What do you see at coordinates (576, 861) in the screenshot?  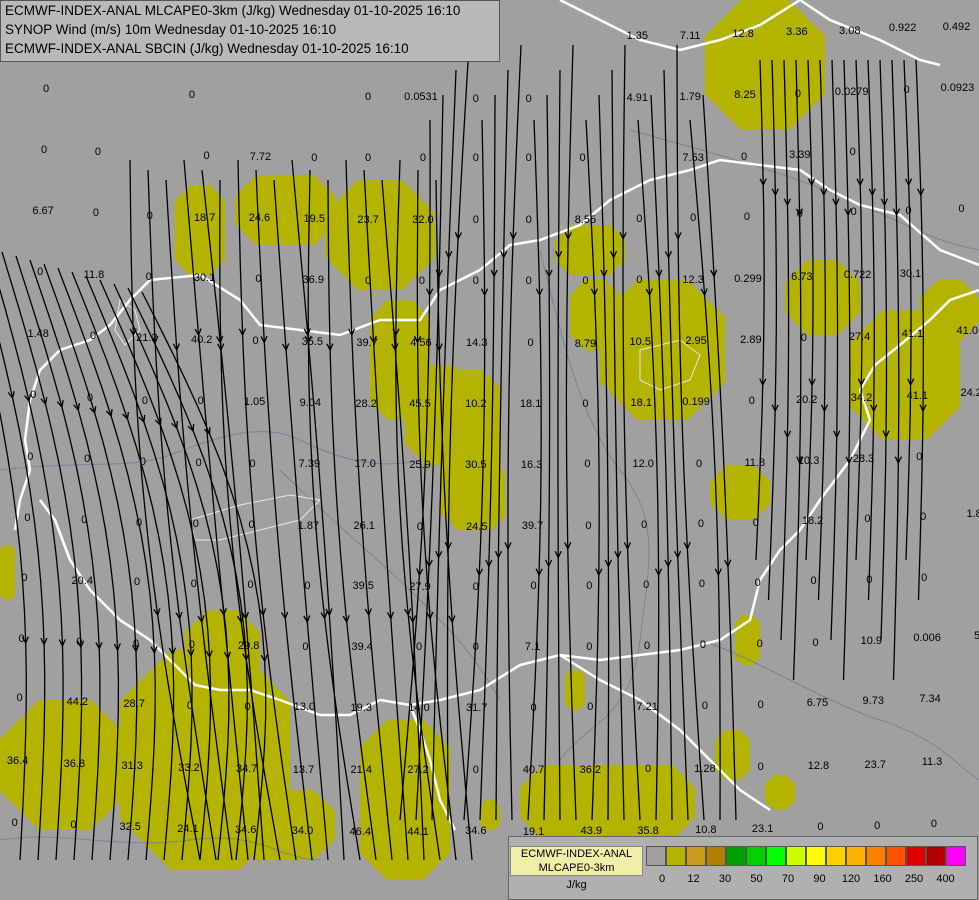 I see `legend-title: ECMWF-INDEX-ANAL MLCAPE0-3km` at bounding box center [576, 861].